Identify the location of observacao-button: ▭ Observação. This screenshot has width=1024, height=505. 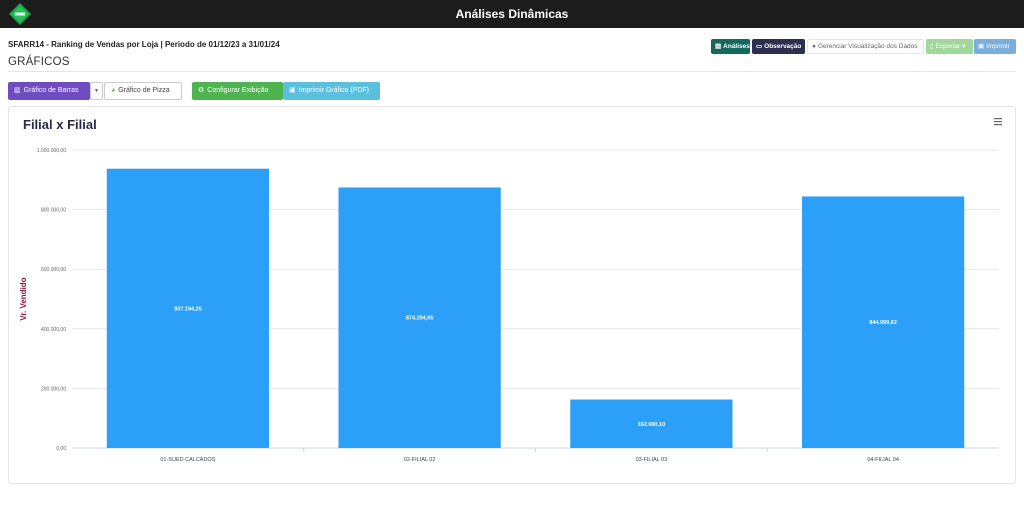
(778, 46).